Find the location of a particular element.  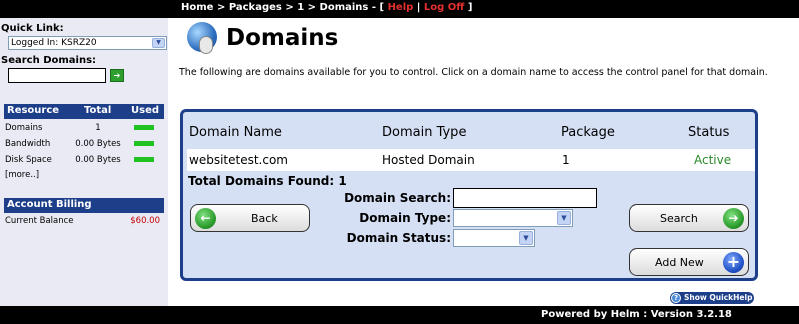

search-domains-label: Search Domains: is located at coordinates (49, 60).